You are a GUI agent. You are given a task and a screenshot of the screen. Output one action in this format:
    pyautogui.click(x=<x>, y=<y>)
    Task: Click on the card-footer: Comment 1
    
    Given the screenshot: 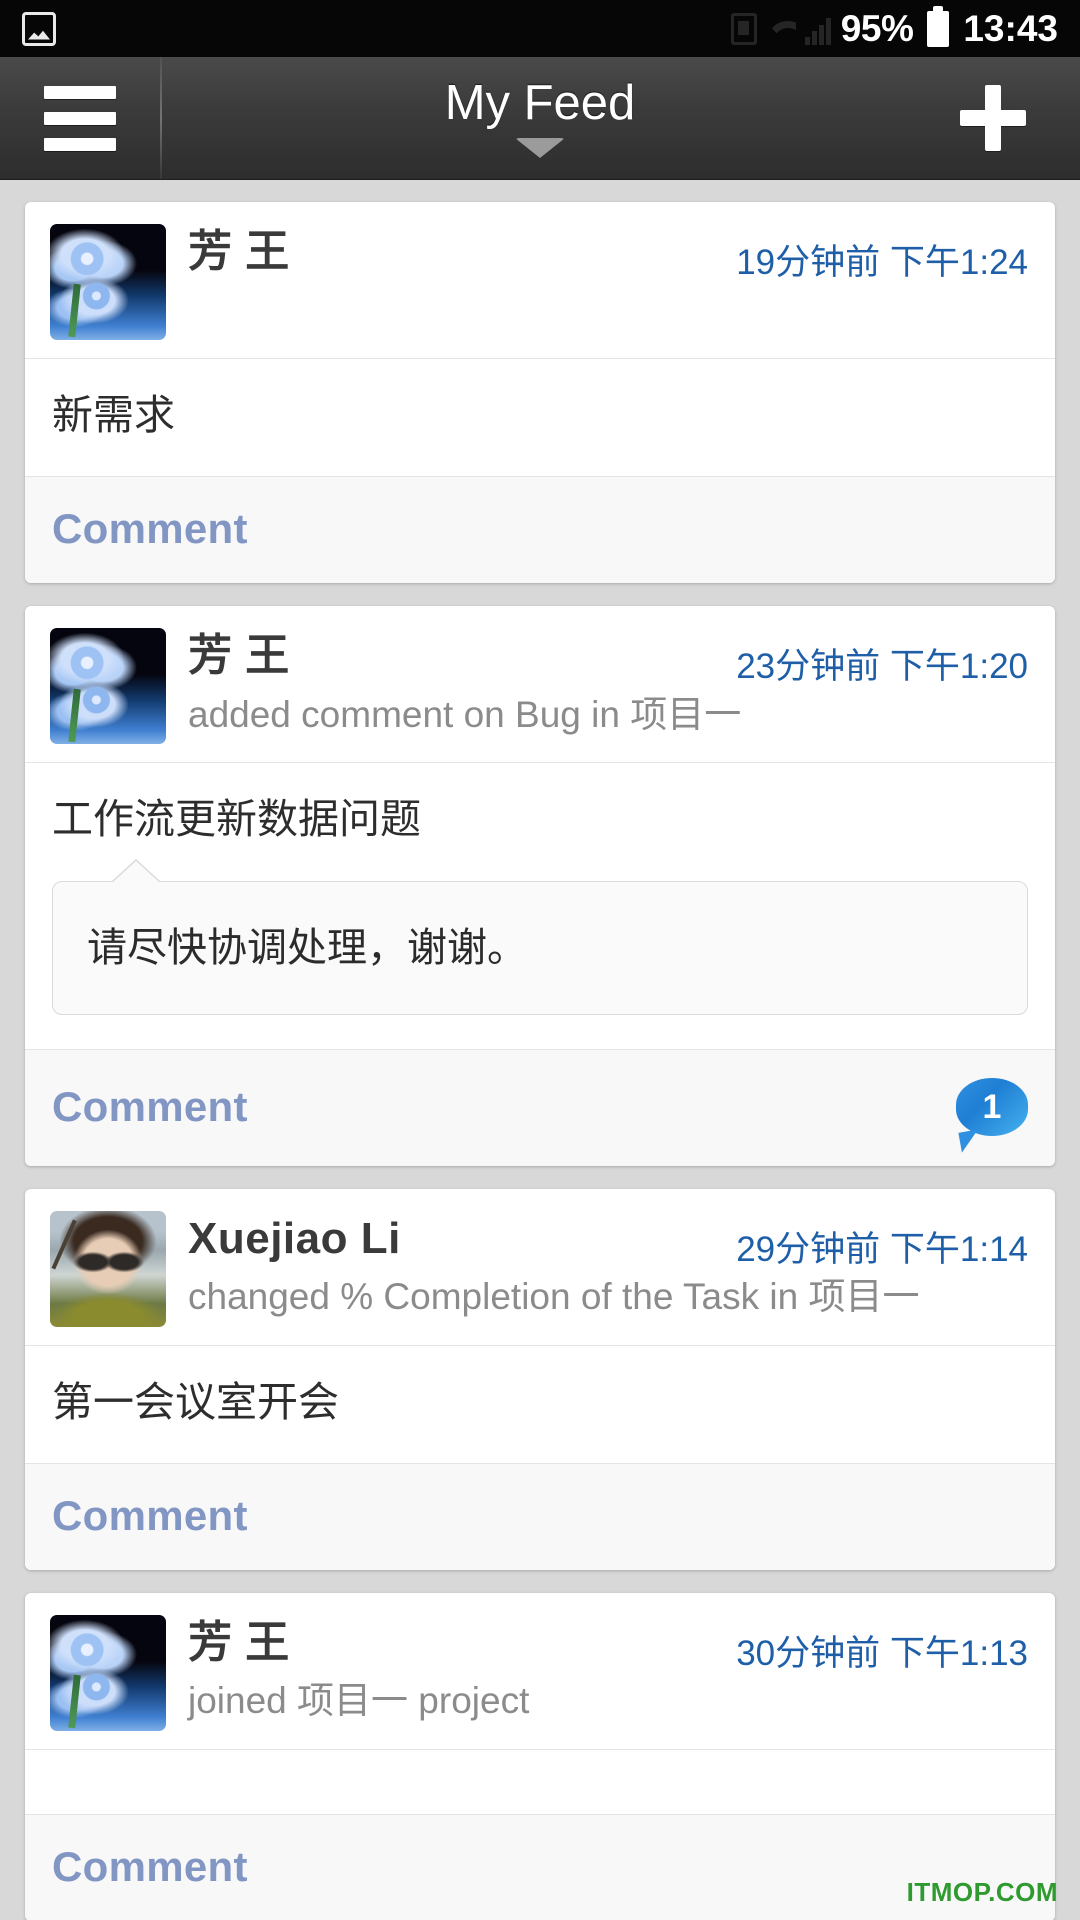 What is the action you would take?
    pyautogui.click(x=540, y=1107)
    